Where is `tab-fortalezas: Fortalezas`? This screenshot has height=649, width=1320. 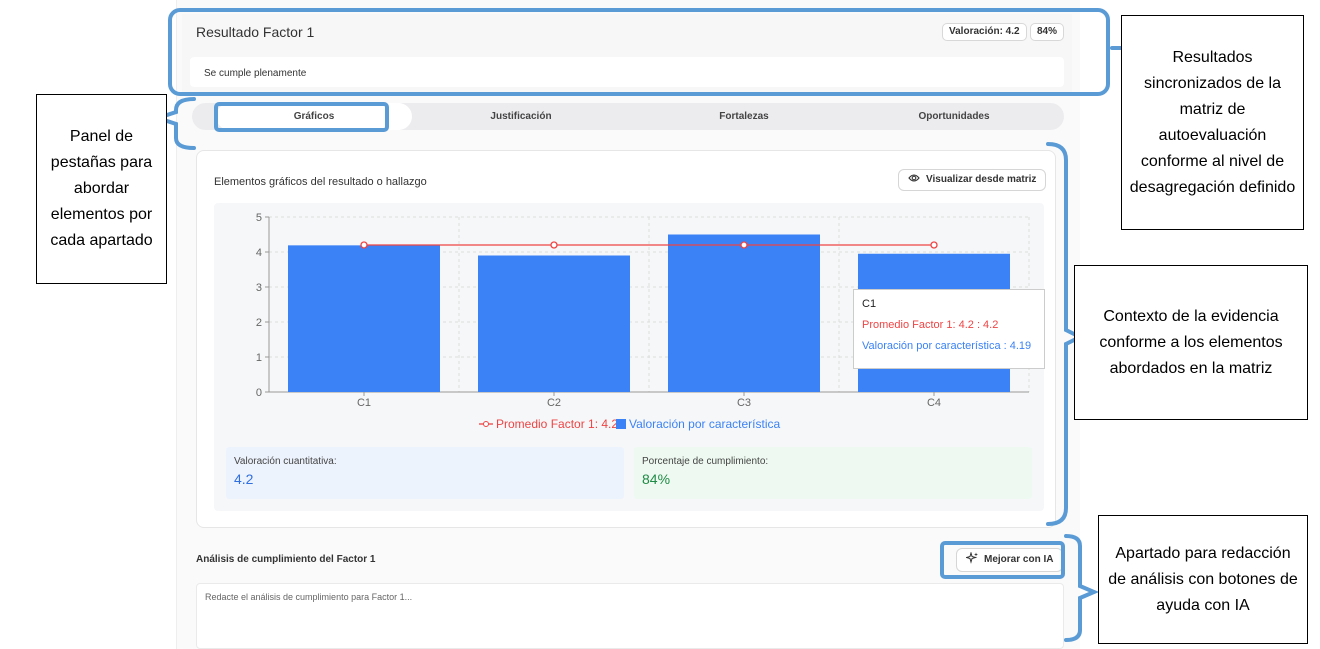 tab-fortalezas: Fortalezas is located at coordinates (744, 116).